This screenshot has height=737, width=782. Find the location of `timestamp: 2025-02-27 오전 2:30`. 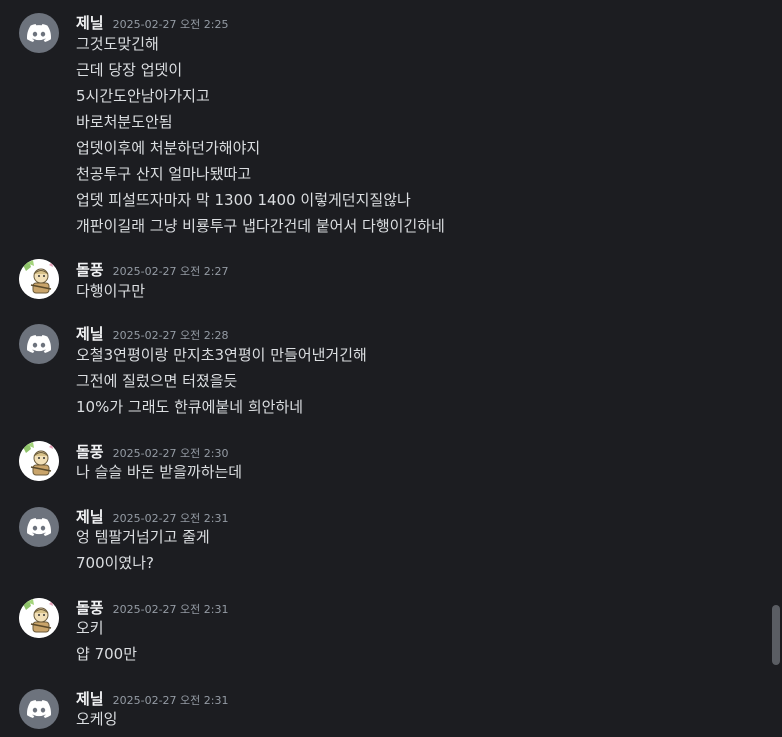

timestamp: 2025-02-27 오전 2:30 is located at coordinates (170, 453).